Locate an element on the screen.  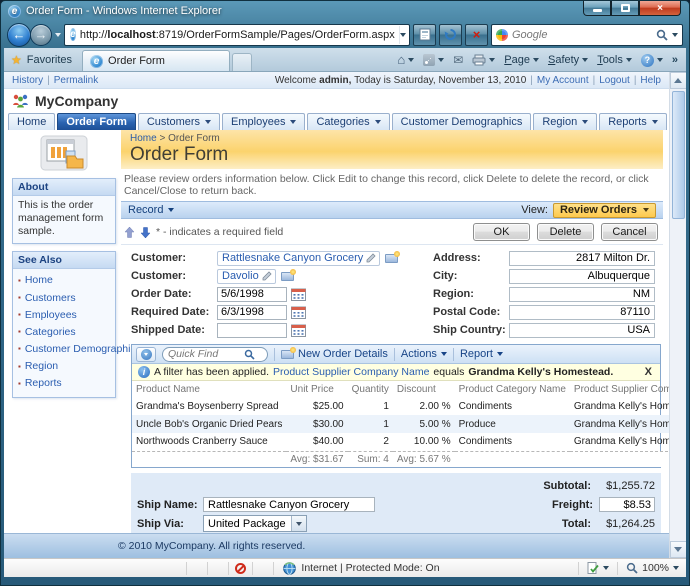
region-input is located at coordinates (582, 294).